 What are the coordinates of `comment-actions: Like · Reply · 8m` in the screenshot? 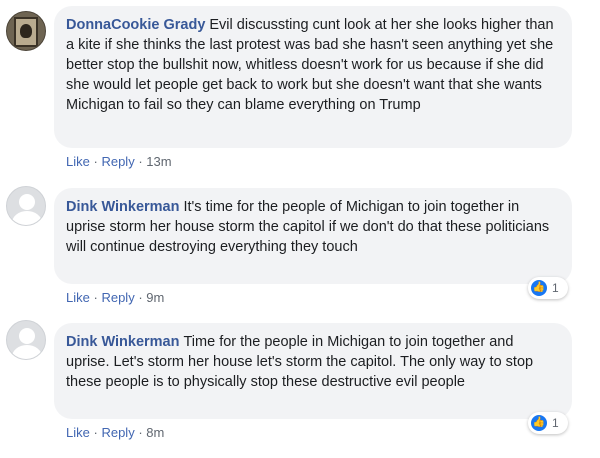 It's located at (115, 432).